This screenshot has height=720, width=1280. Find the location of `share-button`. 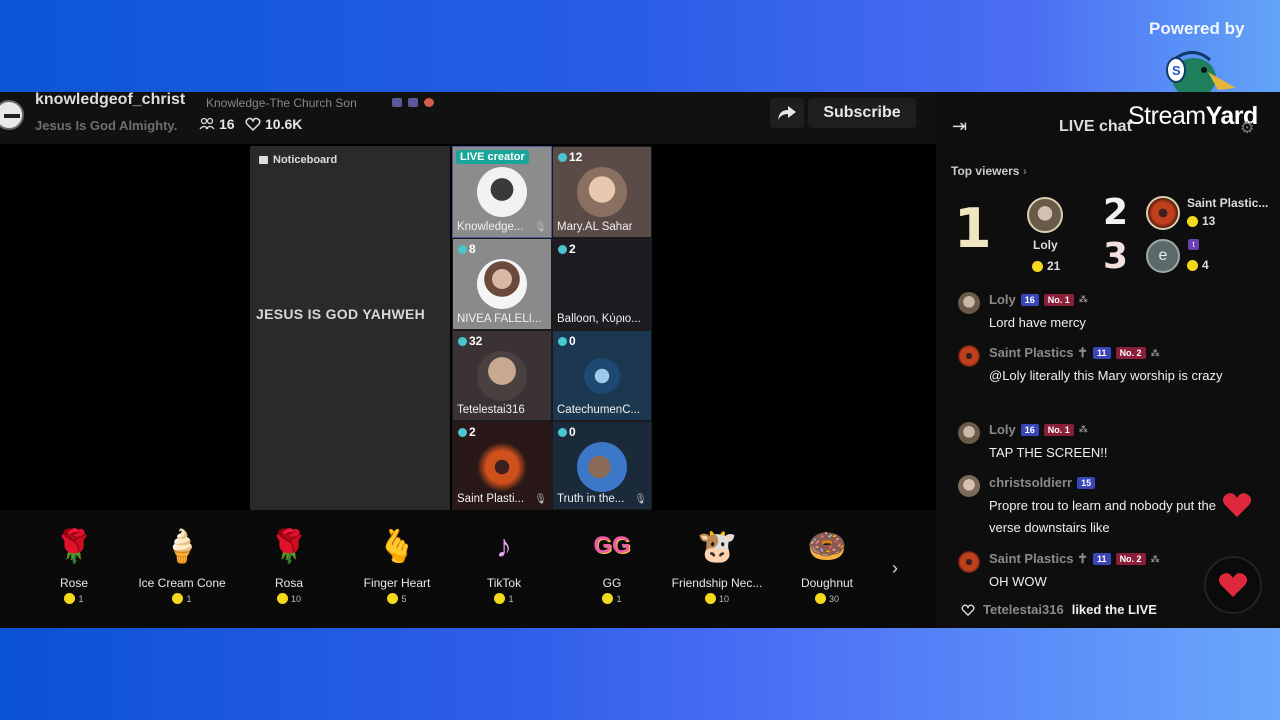

share-button is located at coordinates (787, 113).